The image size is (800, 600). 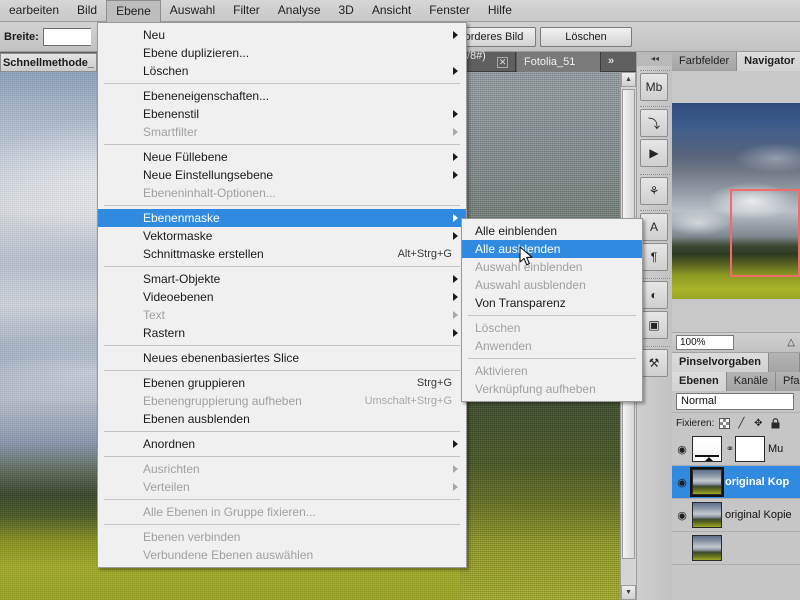 What do you see at coordinates (500, 11) in the screenshot?
I see `menu-hilfe: Hilfe` at bounding box center [500, 11].